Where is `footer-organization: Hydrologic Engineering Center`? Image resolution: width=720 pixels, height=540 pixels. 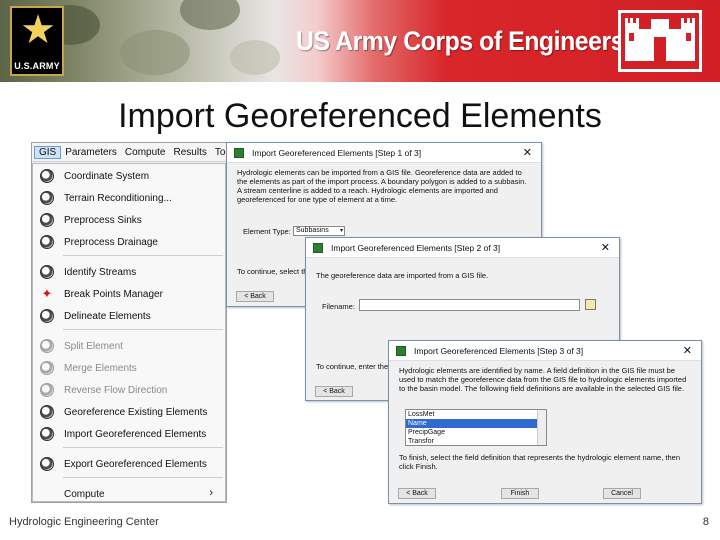 footer-organization: Hydrologic Engineering Center is located at coordinates (84, 522).